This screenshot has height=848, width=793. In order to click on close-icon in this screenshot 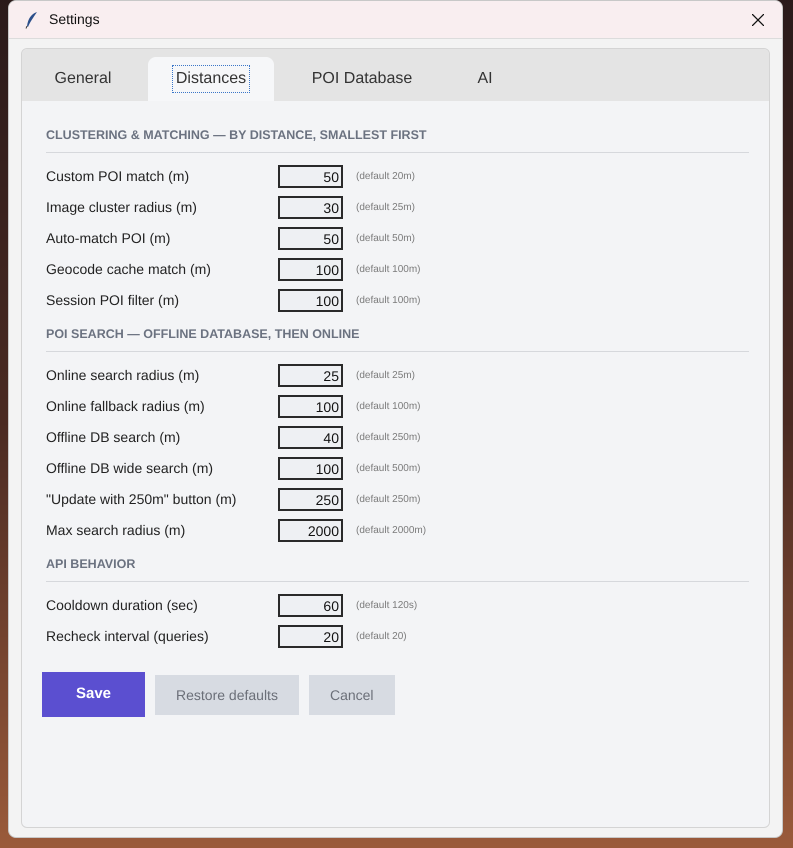, I will do `click(758, 20)`.